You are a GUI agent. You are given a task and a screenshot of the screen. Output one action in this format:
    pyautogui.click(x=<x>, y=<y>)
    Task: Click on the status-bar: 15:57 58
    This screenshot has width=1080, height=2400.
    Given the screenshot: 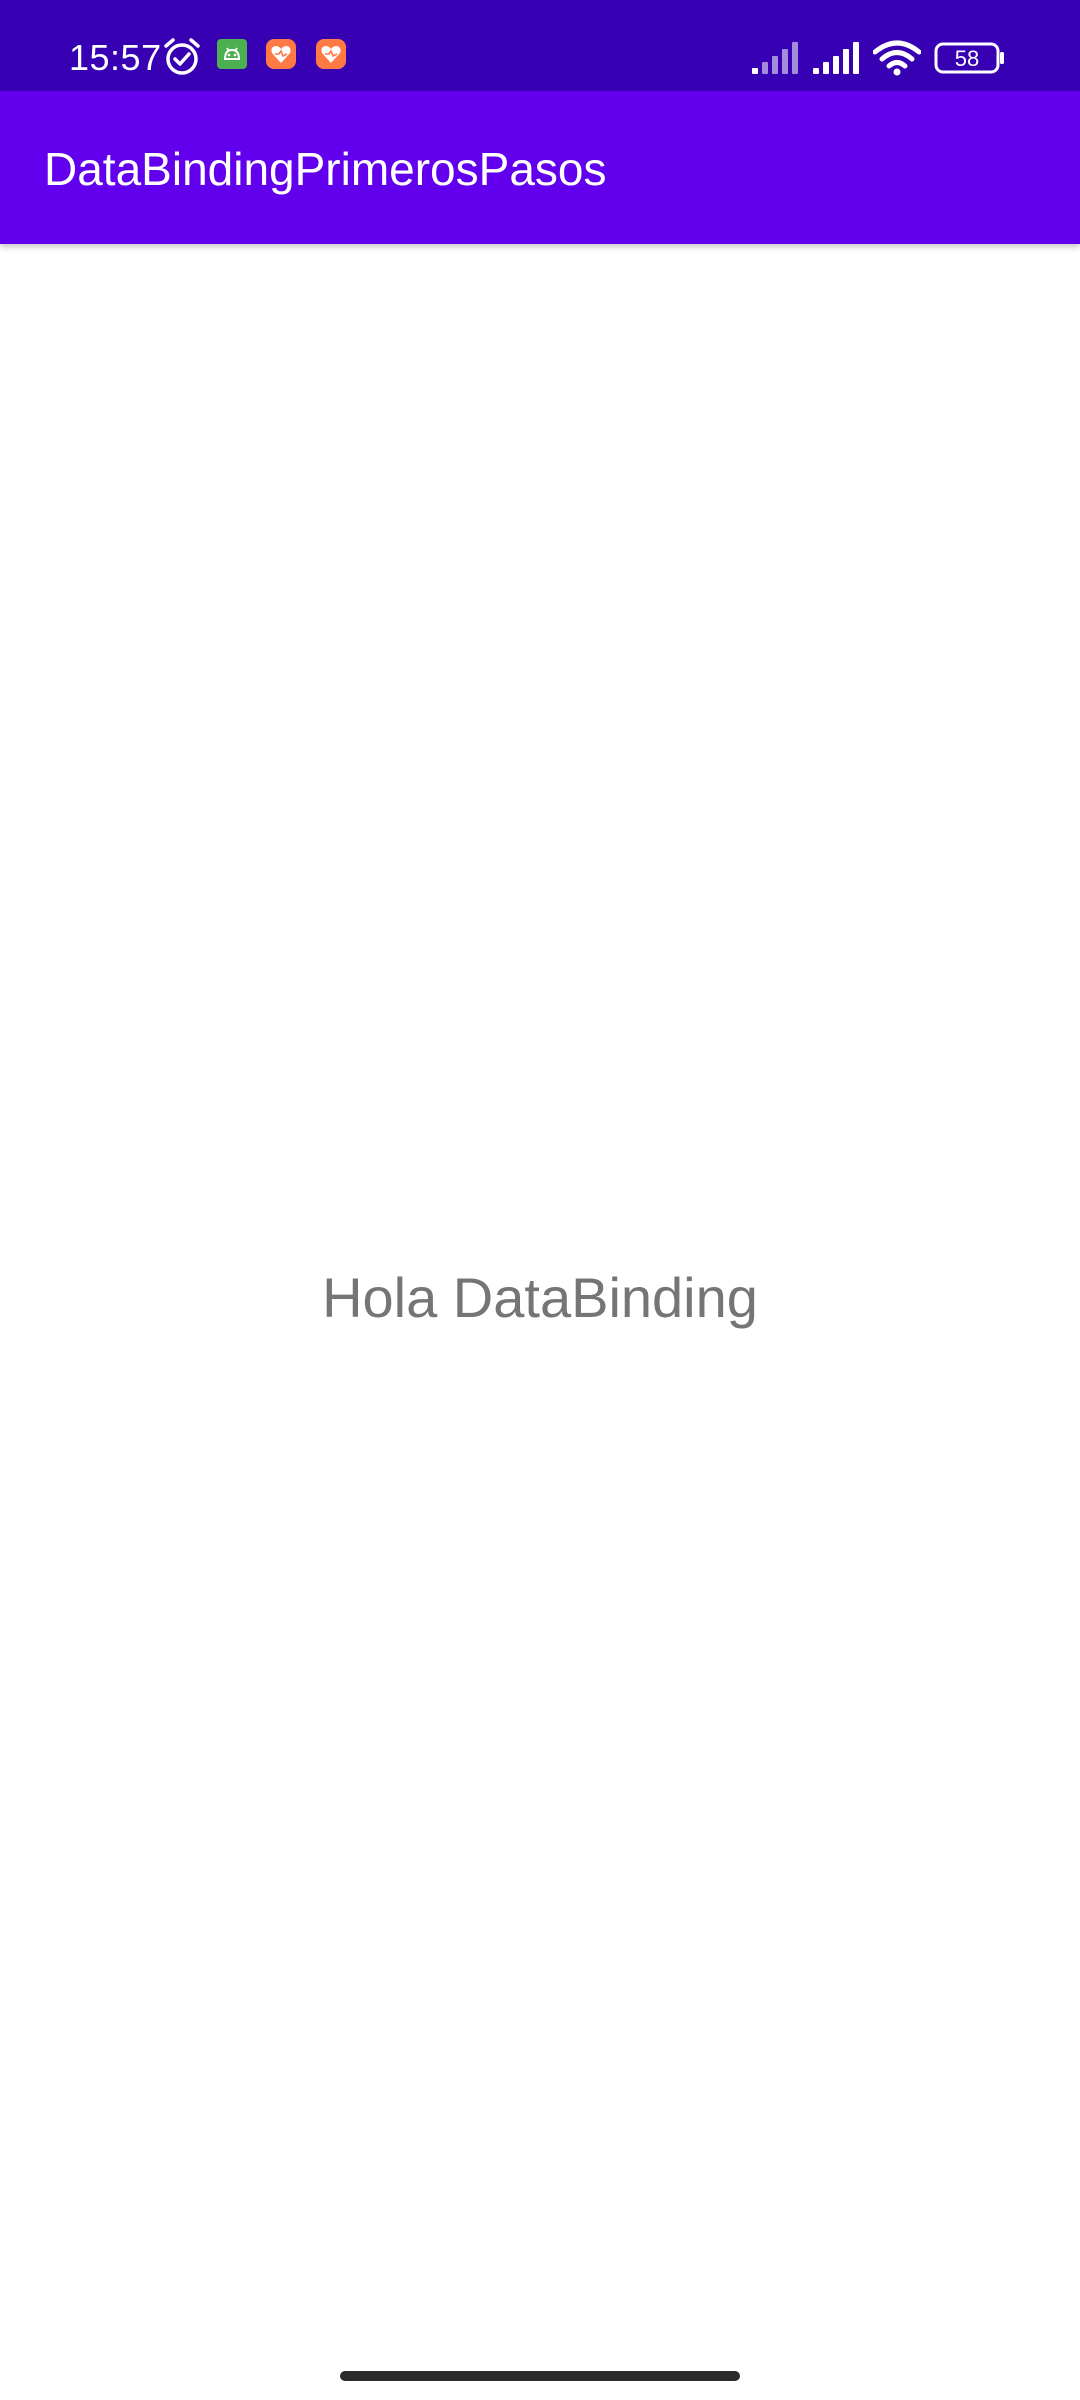 What is the action you would take?
    pyautogui.click(x=540, y=45)
    